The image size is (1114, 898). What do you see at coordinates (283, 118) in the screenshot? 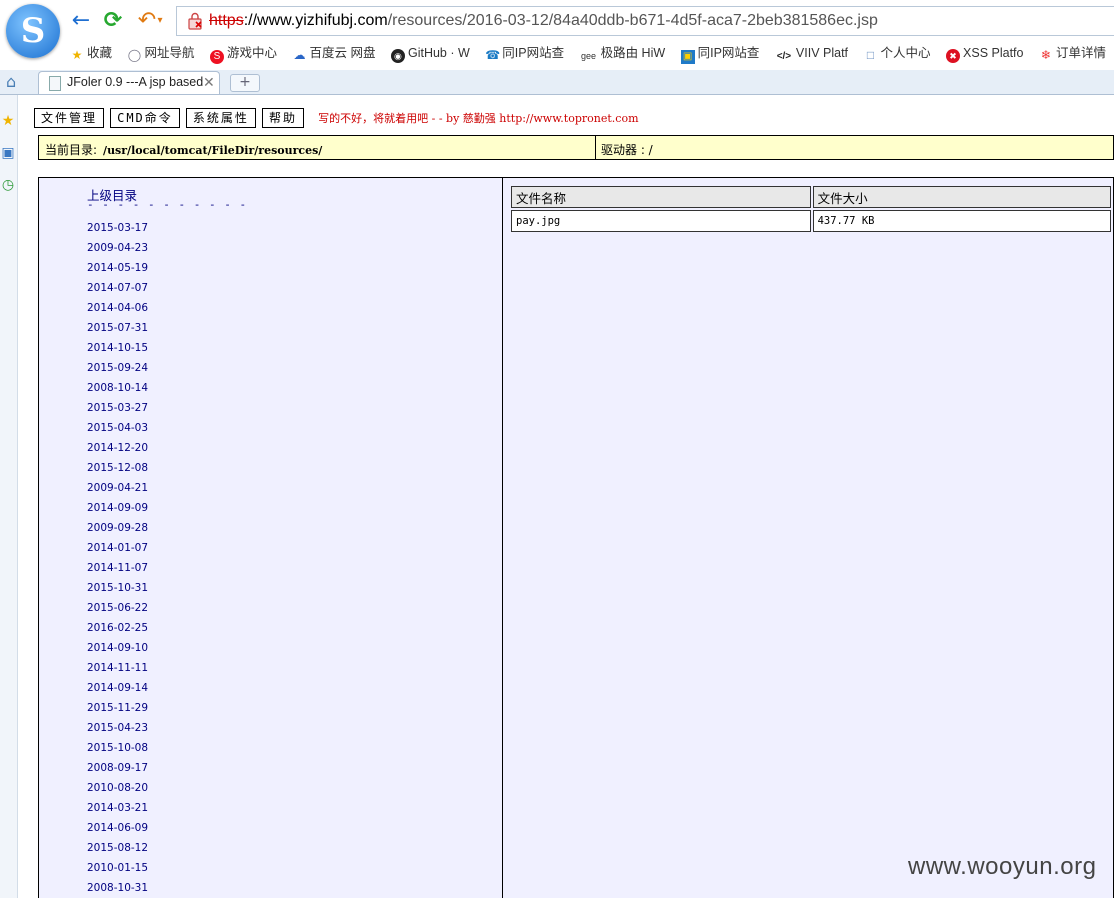
I see `help-button: 帮助` at bounding box center [283, 118].